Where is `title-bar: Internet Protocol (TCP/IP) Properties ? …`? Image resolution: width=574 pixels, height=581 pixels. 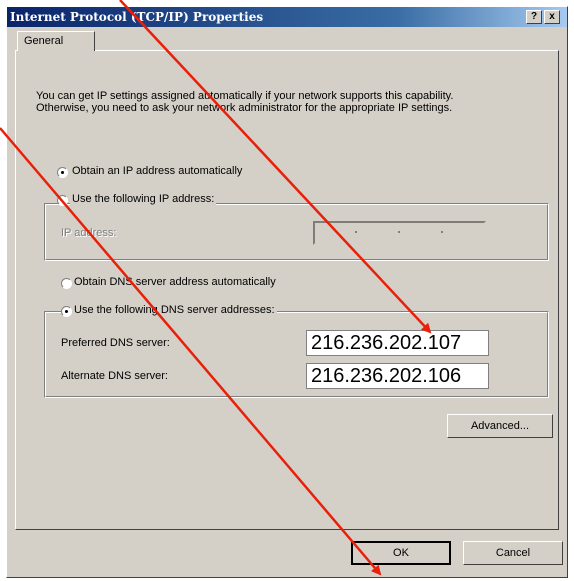
title-bar: Internet Protocol (TCP/IP) Properties ? … is located at coordinates (287, 17).